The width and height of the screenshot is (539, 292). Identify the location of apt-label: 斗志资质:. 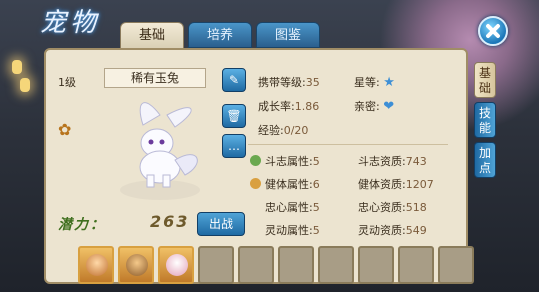
(382, 161).